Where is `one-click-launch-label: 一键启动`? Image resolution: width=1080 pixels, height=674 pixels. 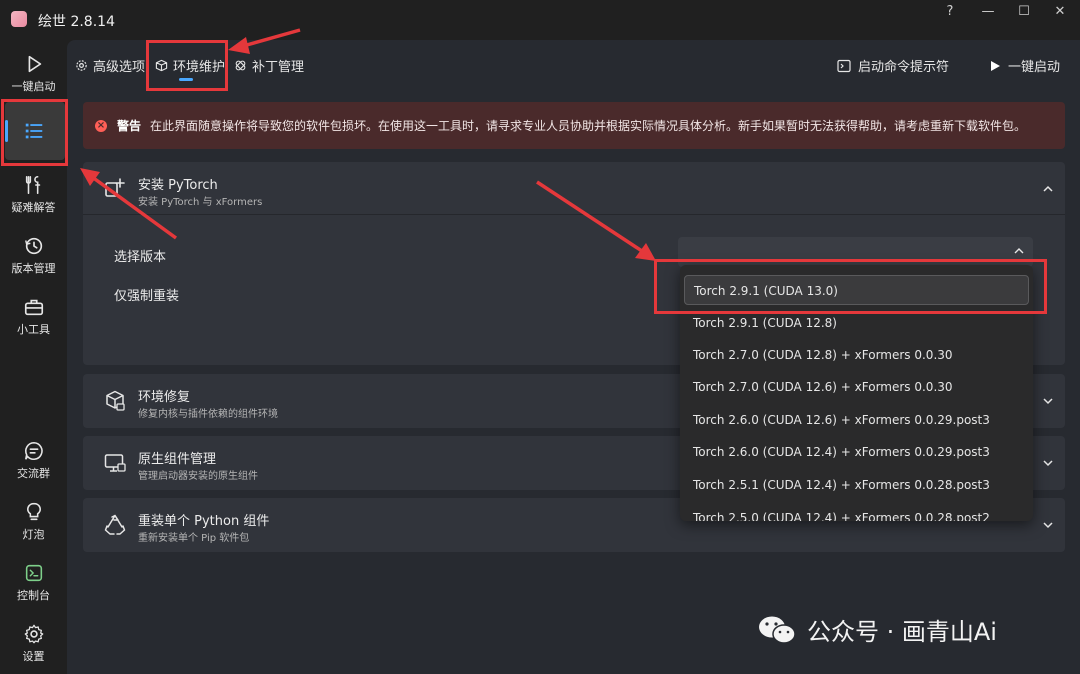 one-click-launch-label: 一键启动 is located at coordinates (1034, 67).